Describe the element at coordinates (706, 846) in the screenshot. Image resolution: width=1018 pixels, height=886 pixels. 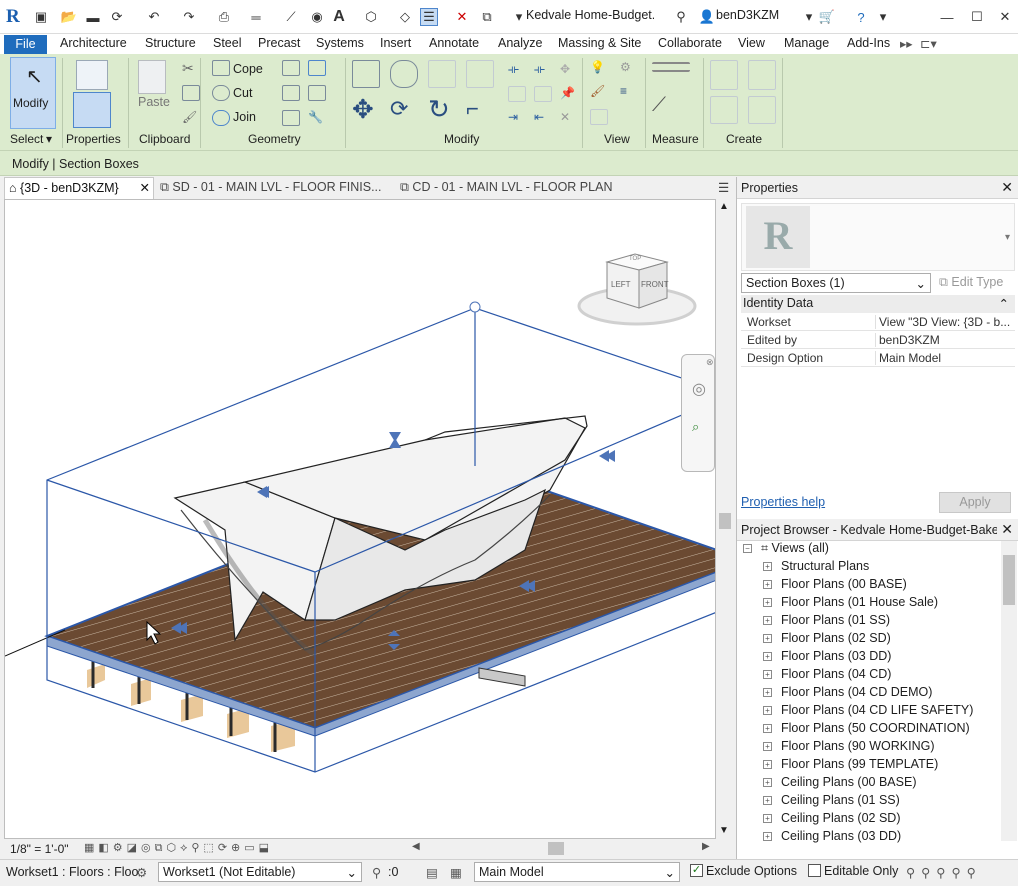
I see `scroll-right-icon: ▶` at that location.